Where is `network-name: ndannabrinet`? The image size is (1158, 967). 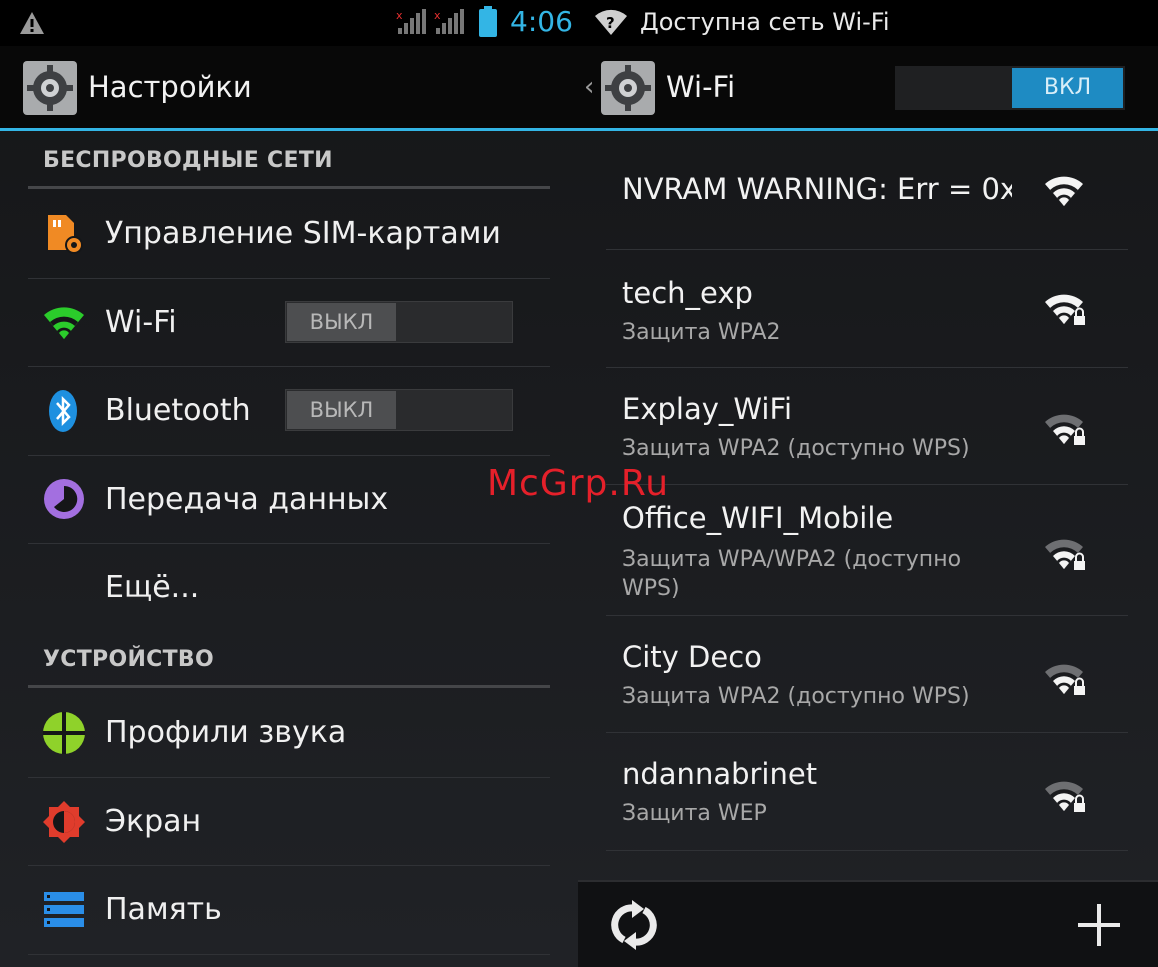 network-name: ndannabrinet is located at coordinates (720, 774).